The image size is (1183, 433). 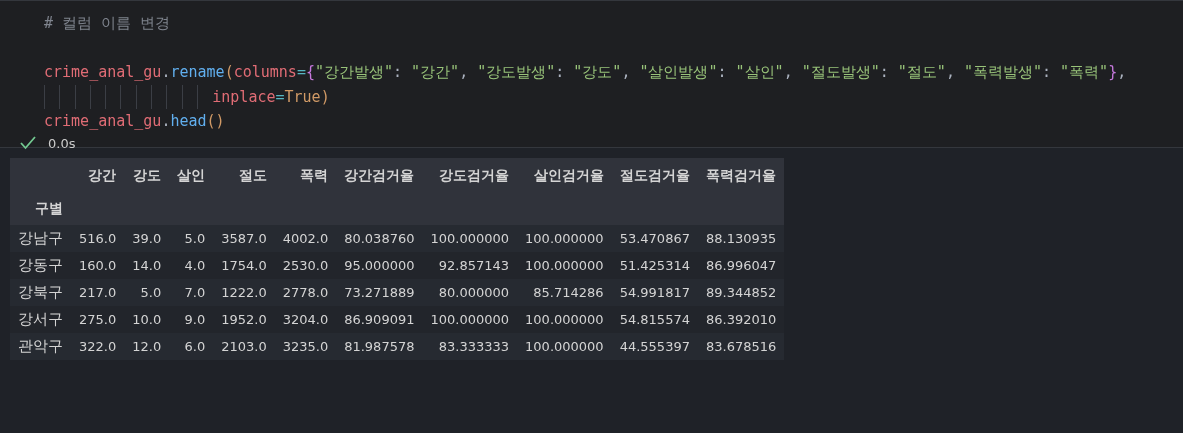 I want to click on column-header: 절도, so click(x=244, y=175).